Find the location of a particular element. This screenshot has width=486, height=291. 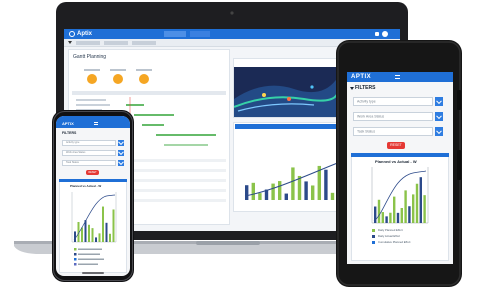

tablet-chart-header is located at coordinates (400, 155).